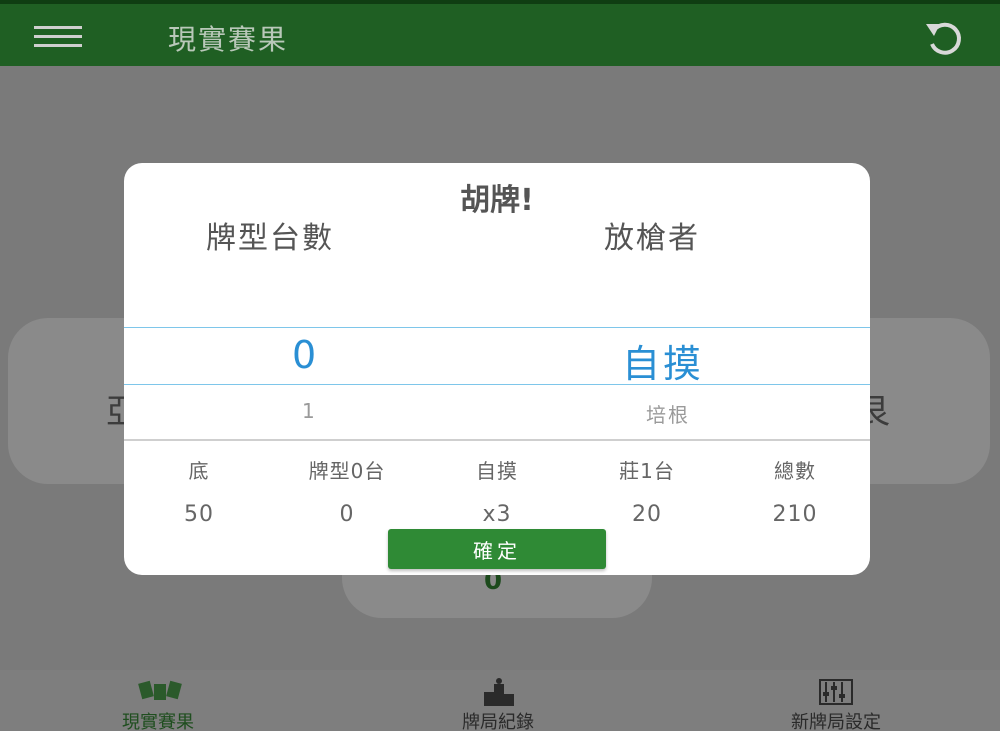 This screenshot has width=1000, height=731. What do you see at coordinates (498, 721) in the screenshot?
I see `nav-label-history: 牌局紀錄` at bounding box center [498, 721].